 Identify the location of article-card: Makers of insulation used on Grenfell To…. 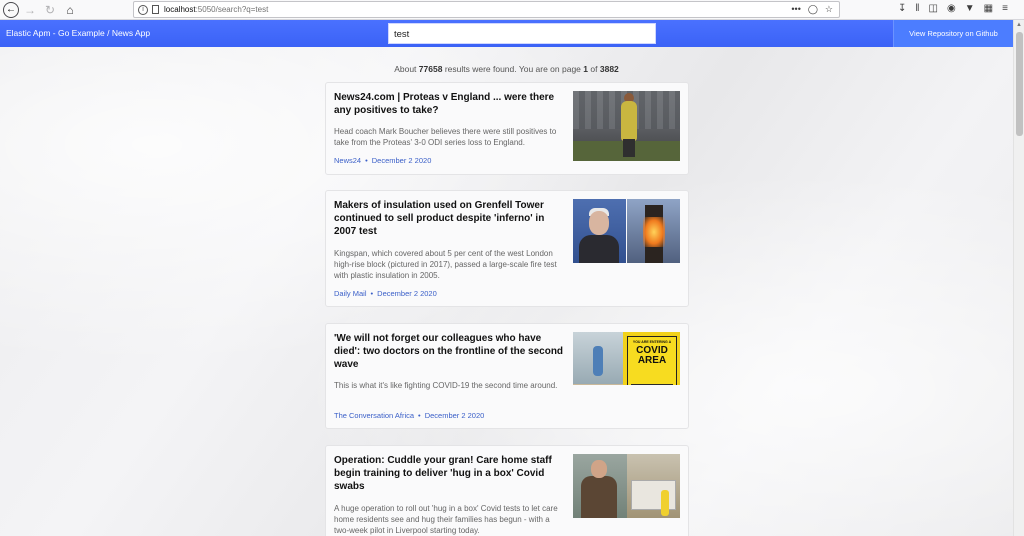
(507, 248).